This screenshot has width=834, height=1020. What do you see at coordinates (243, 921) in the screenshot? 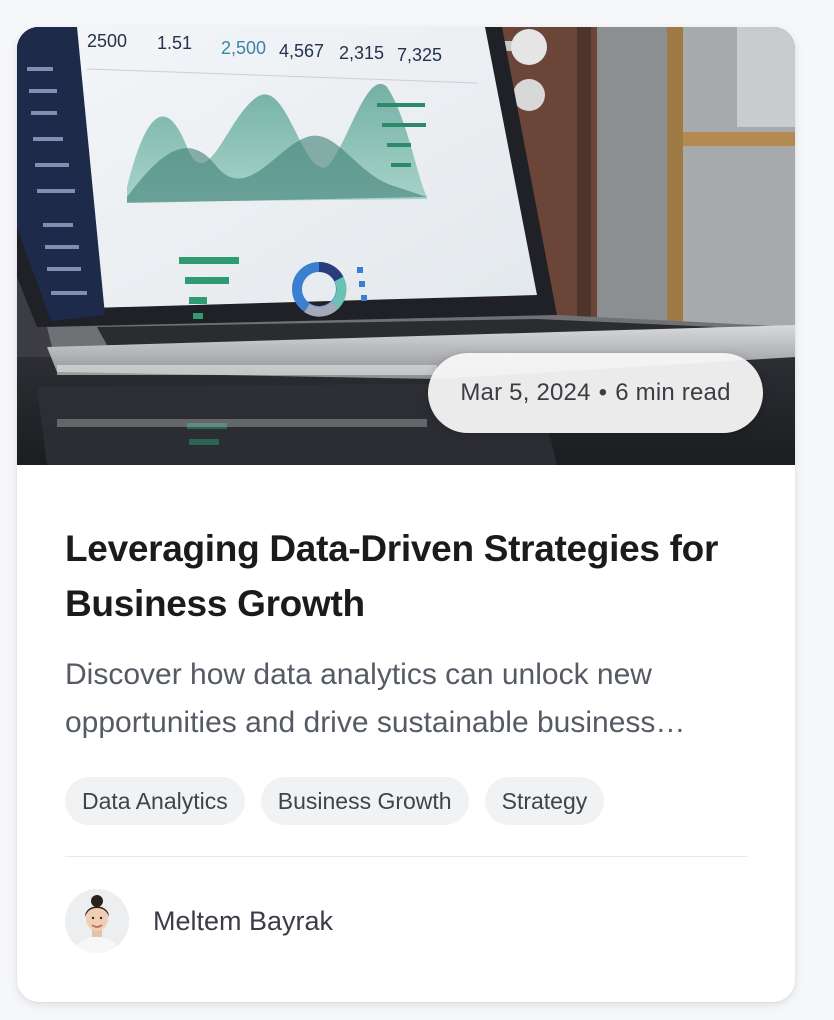
I see `author-name: Meltem Bayrak` at bounding box center [243, 921].